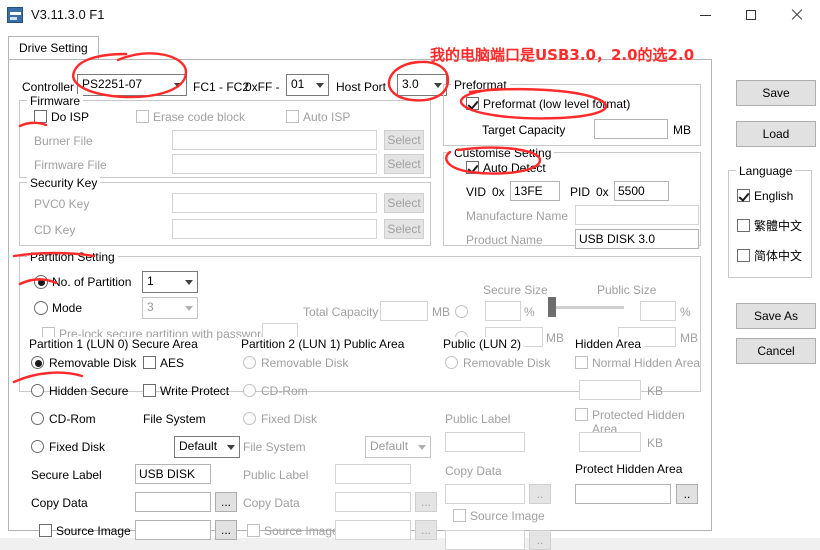  I want to click on save-button: Save, so click(776, 93).